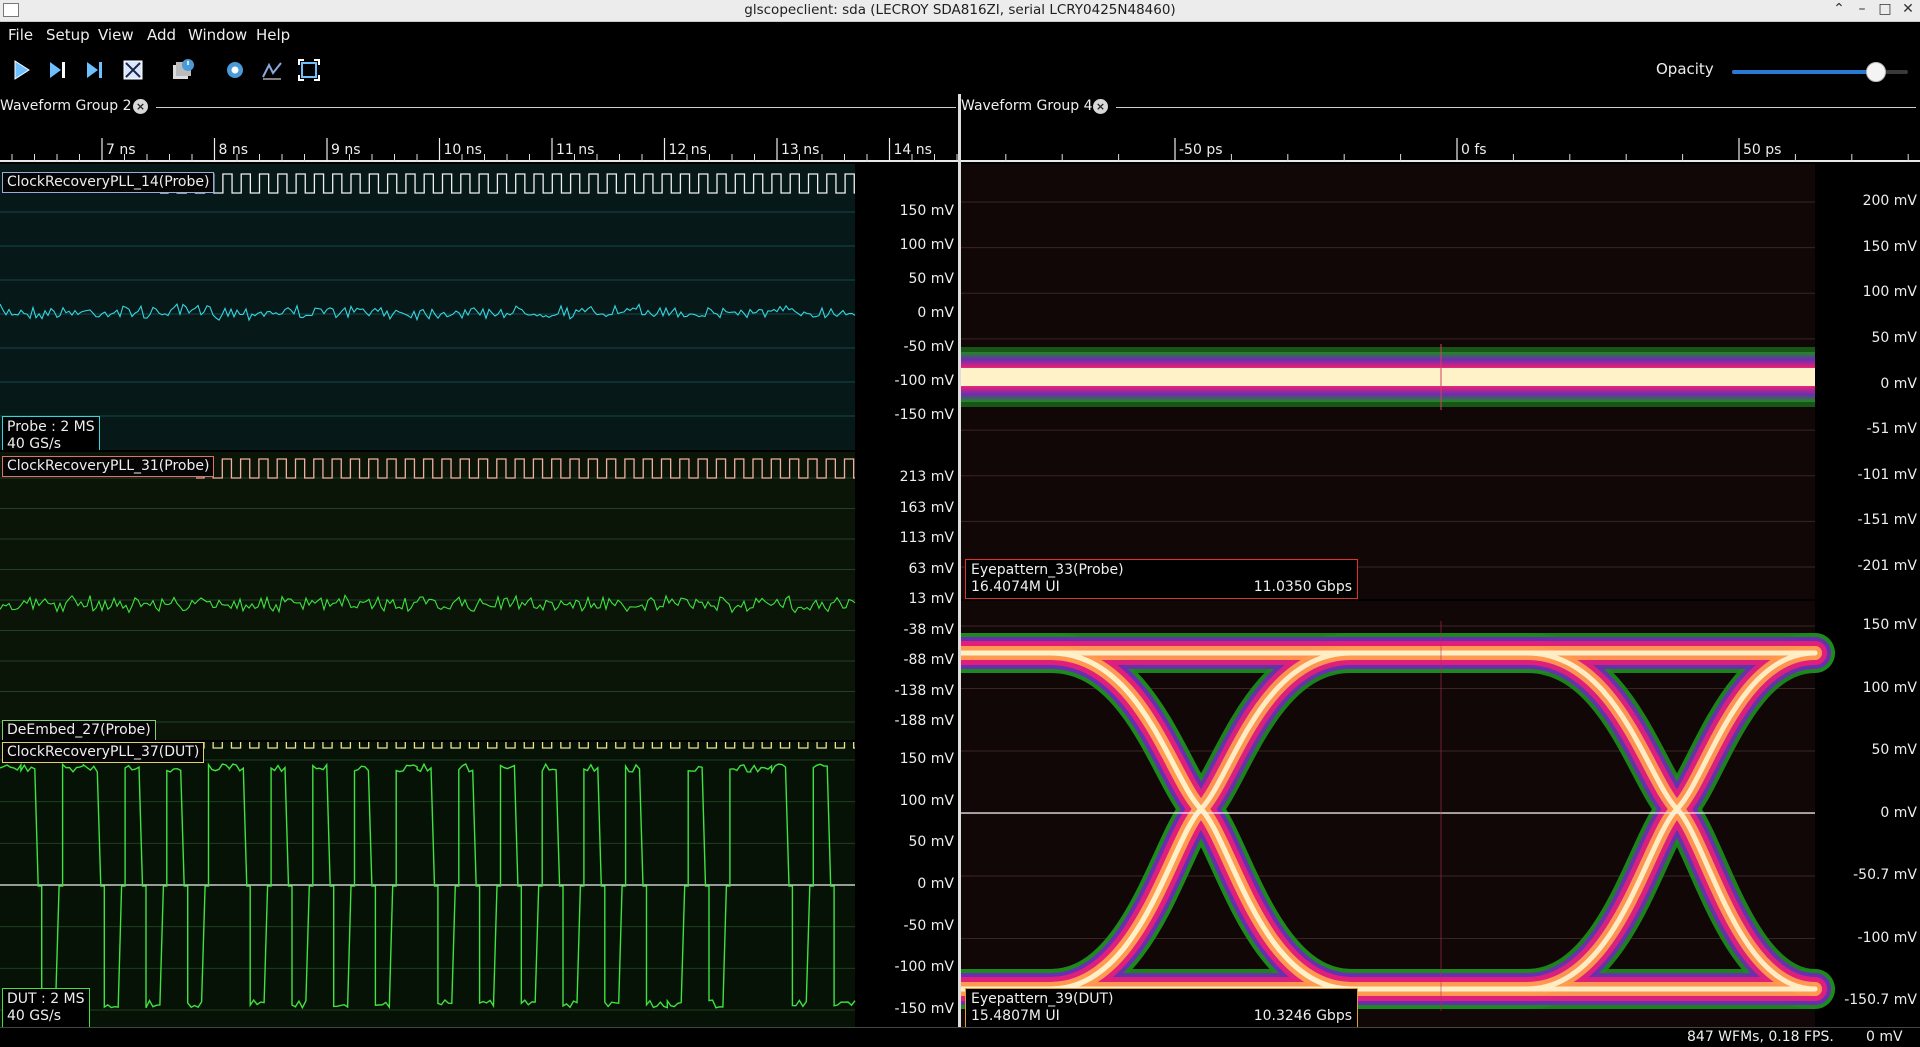  I want to click on fps-status: 847 WFMs, 0.18 FPS., so click(1760, 1037).